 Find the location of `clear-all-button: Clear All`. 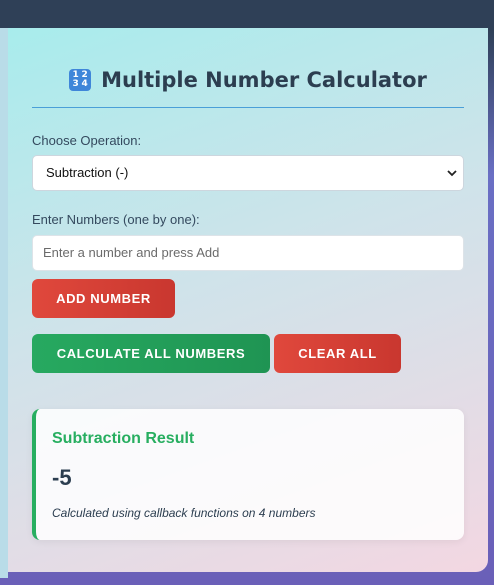

clear-all-button: Clear All is located at coordinates (337, 353).